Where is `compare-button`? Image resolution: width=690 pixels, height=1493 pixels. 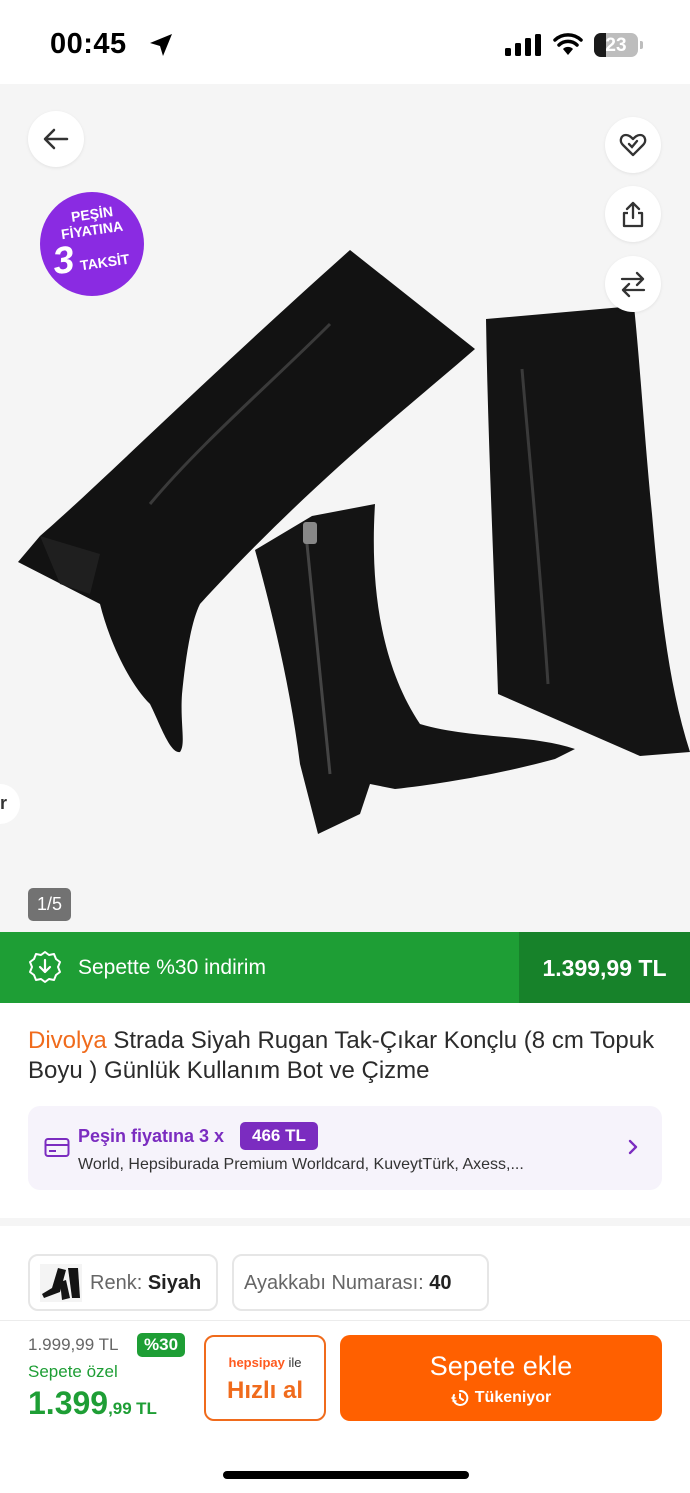 compare-button is located at coordinates (633, 284).